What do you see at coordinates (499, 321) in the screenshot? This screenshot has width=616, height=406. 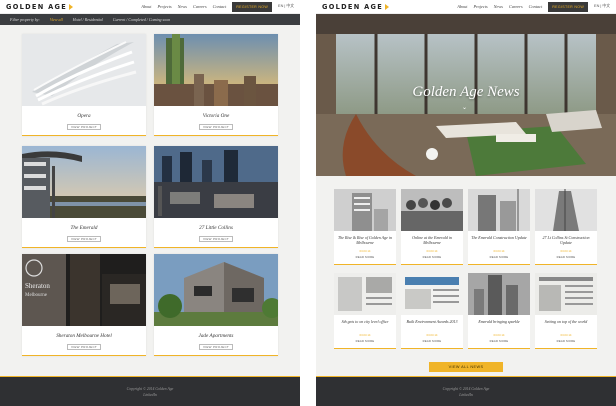 I see `news-title: Emerald bringing sparkle` at bounding box center [499, 321].